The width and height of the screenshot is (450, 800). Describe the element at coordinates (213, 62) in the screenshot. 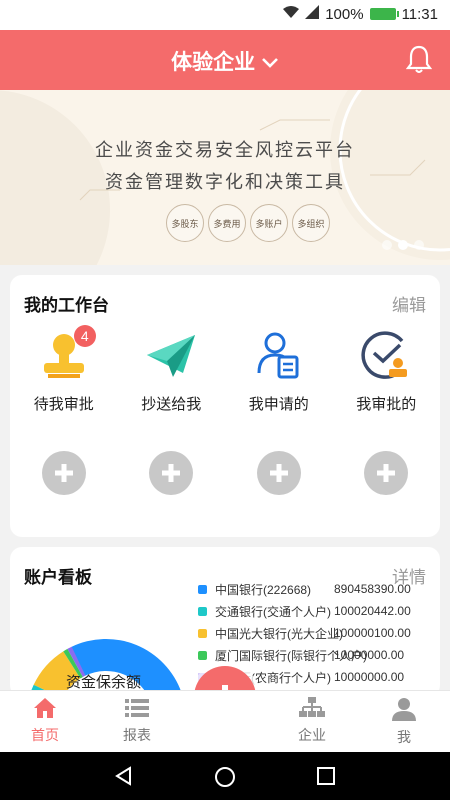

I see `company-name: 体验企业` at that location.